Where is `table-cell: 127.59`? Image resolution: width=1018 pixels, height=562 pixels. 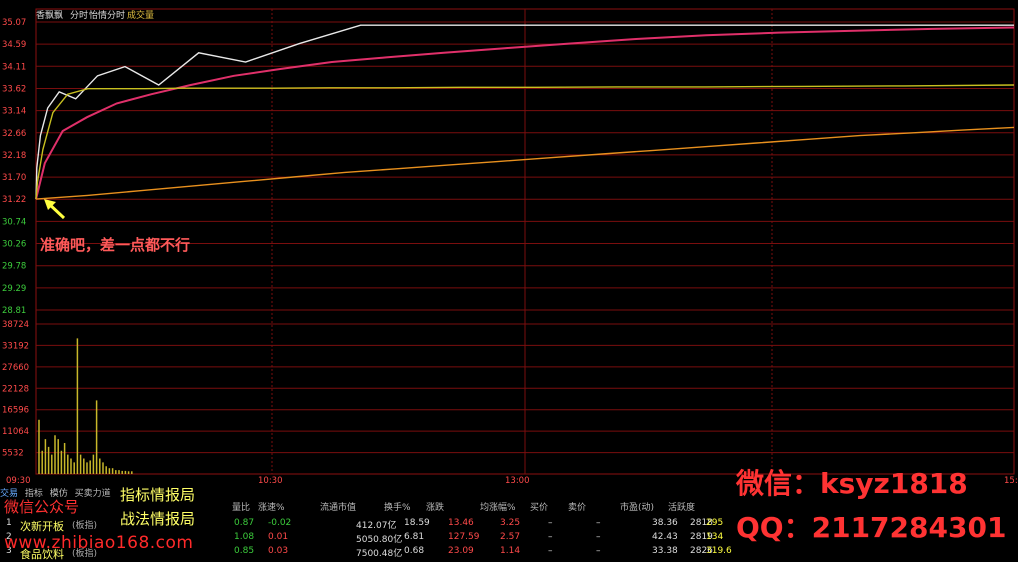 table-cell: 127.59 is located at coordinates (464, 537).